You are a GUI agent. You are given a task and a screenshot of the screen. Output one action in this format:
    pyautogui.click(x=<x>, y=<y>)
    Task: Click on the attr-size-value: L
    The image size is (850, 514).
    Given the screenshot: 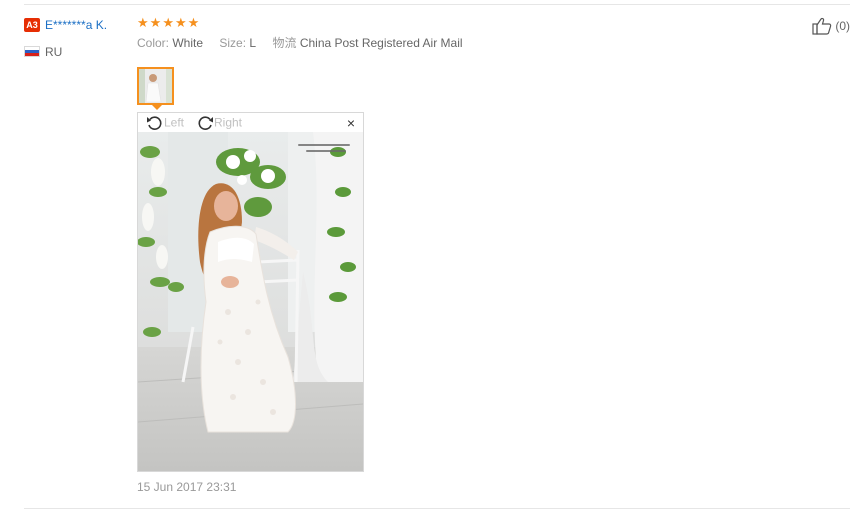 What is the action you would take?
    pyautogui.click(x=253, y=43)
    